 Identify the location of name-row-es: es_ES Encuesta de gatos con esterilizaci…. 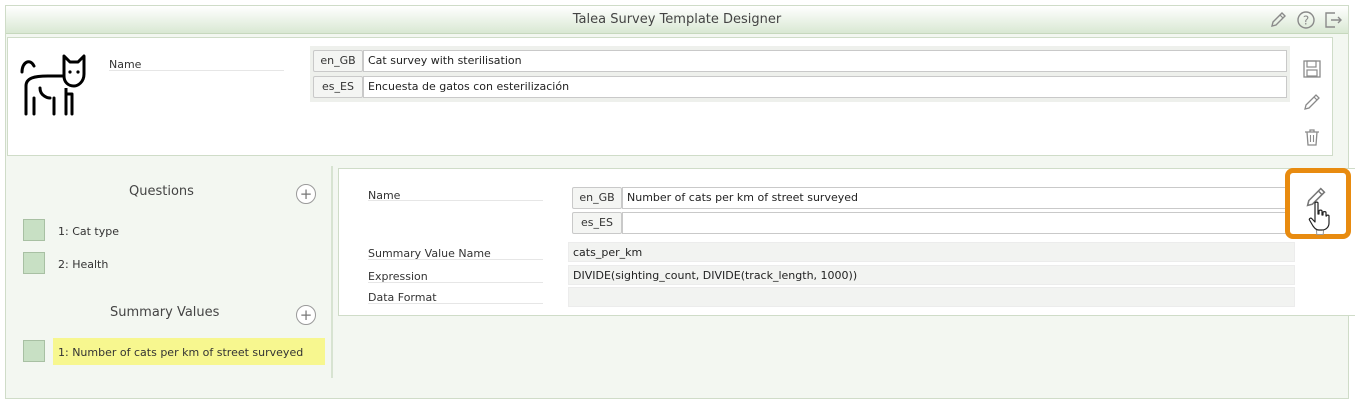
(800, 87).